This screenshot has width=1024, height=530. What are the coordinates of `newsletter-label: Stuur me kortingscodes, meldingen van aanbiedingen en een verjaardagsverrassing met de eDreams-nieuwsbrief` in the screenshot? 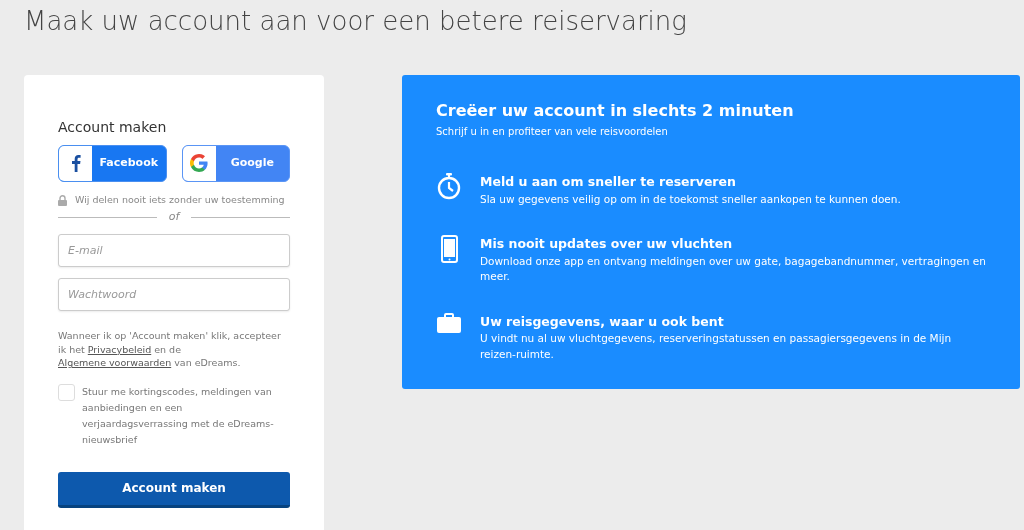 It's located at (178, 416).